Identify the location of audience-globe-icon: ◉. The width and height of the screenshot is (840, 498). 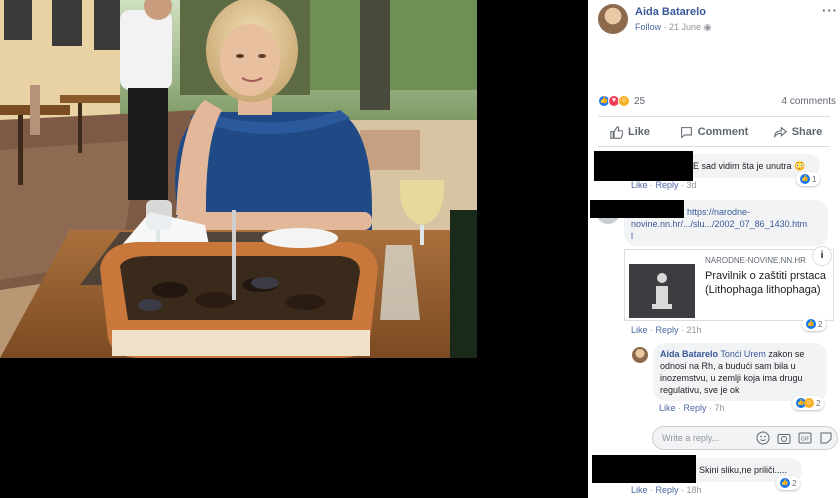
(708, 27).